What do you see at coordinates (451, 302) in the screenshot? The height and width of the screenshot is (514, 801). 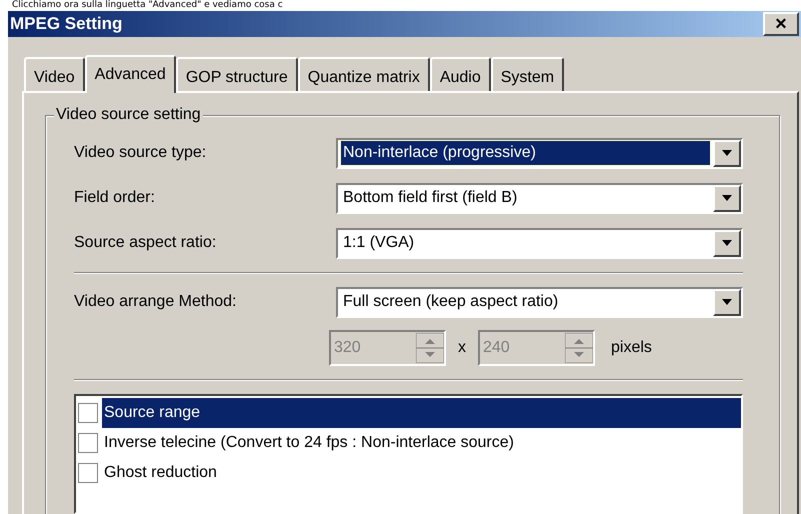 I see `dropdown-value: Full screen (keep aspect ratio)` at bounding box center [451, 302].